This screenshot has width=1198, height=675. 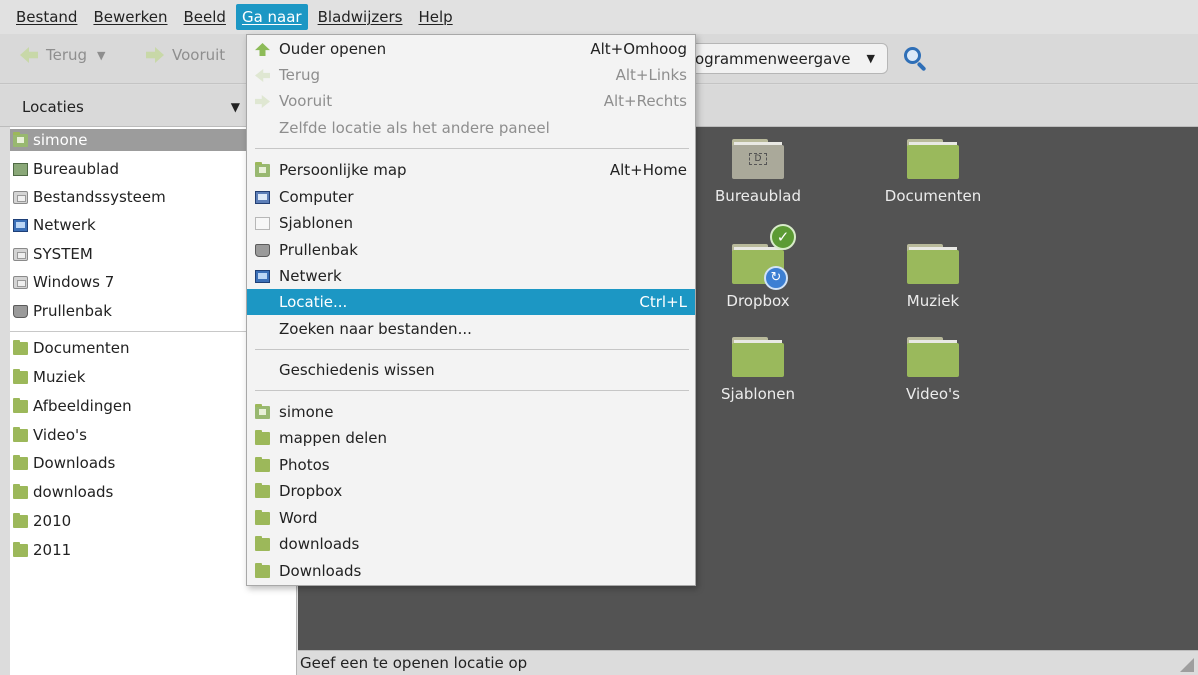 I want to click on menu-item-bookmark-word: Word, so click(x=471, y=518).